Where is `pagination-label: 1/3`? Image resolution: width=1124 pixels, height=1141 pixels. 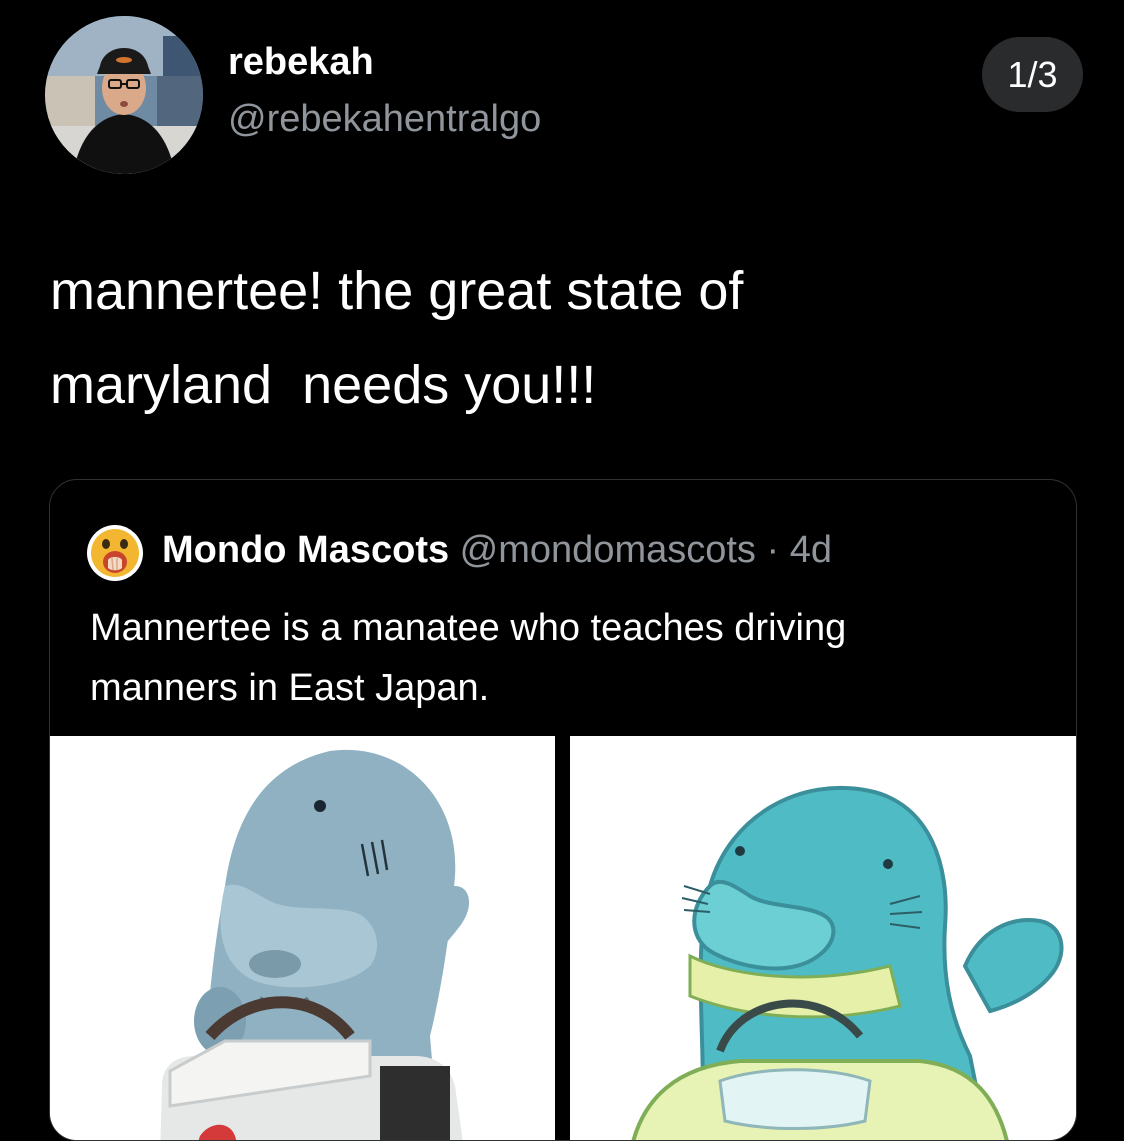 pagination-label: 1/3 is located at coordinates (1032, 74).